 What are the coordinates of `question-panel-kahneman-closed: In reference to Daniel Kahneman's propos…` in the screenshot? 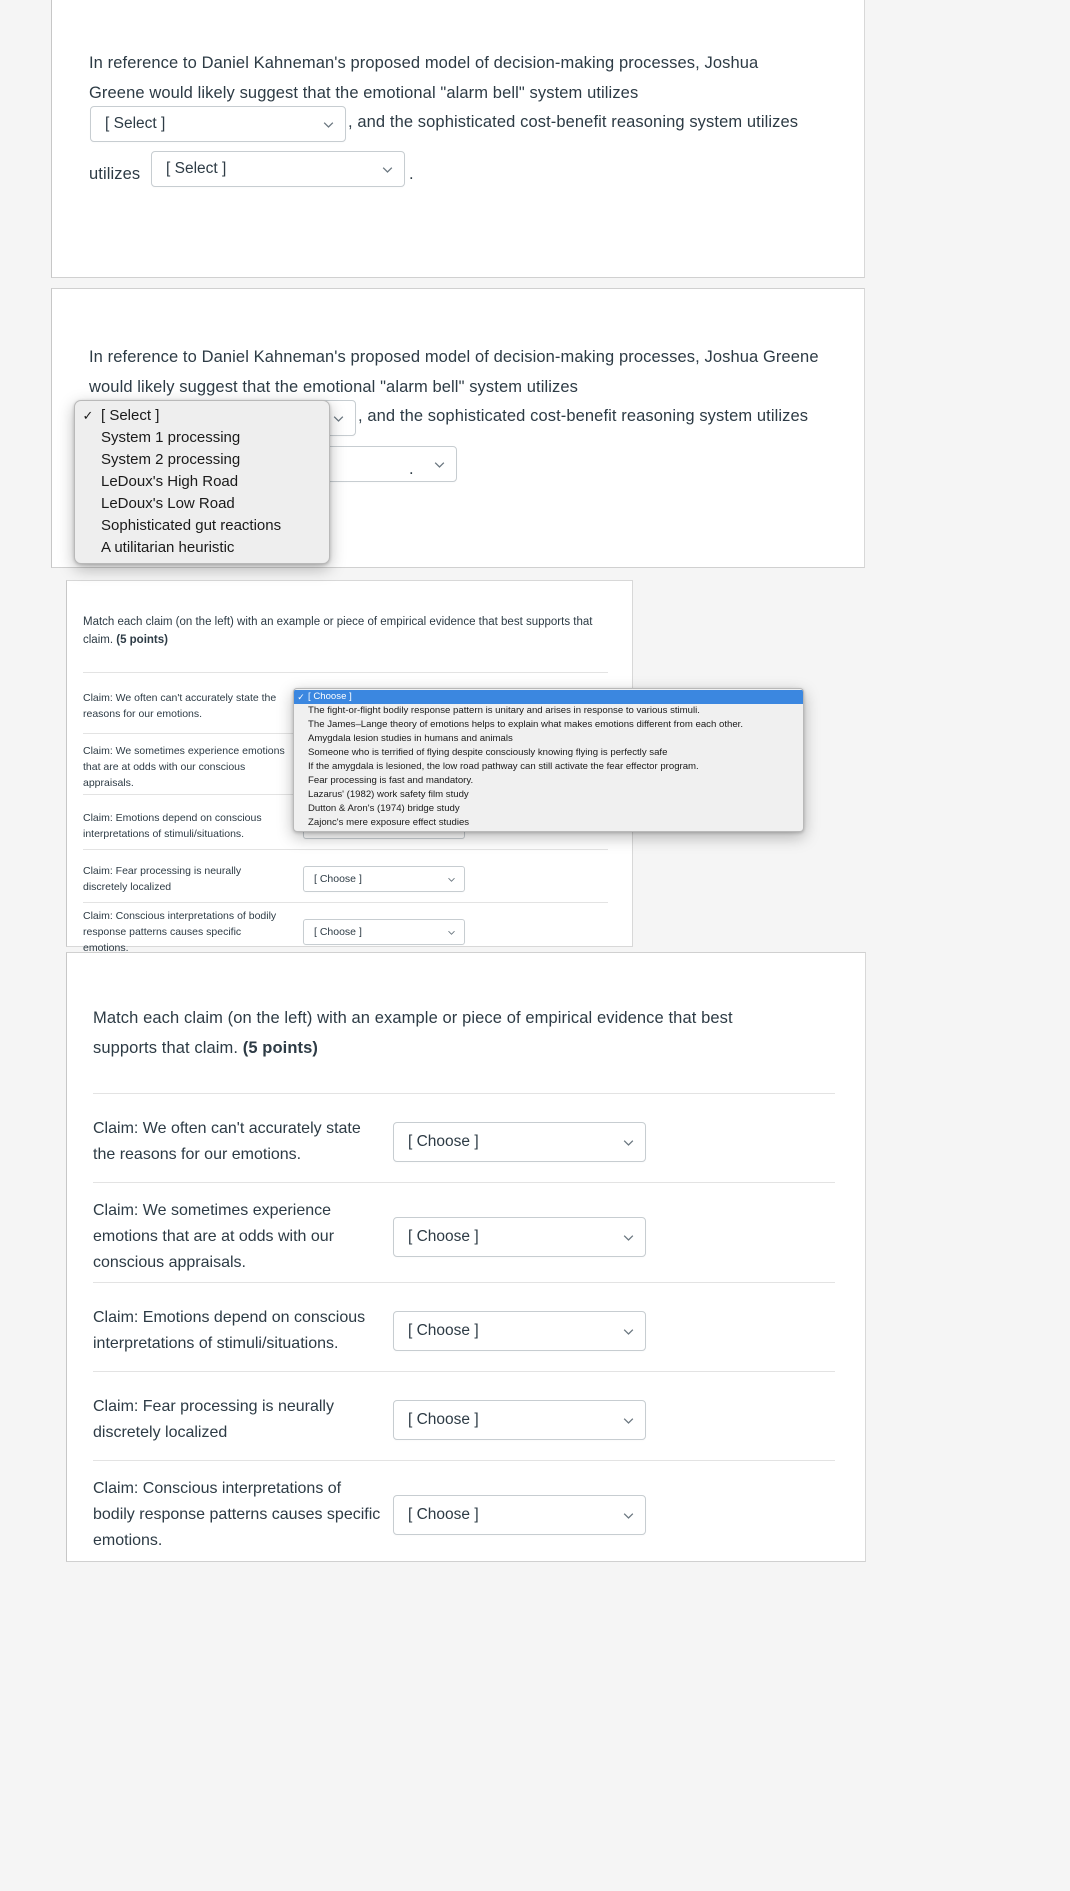 It's located at (458, 139).